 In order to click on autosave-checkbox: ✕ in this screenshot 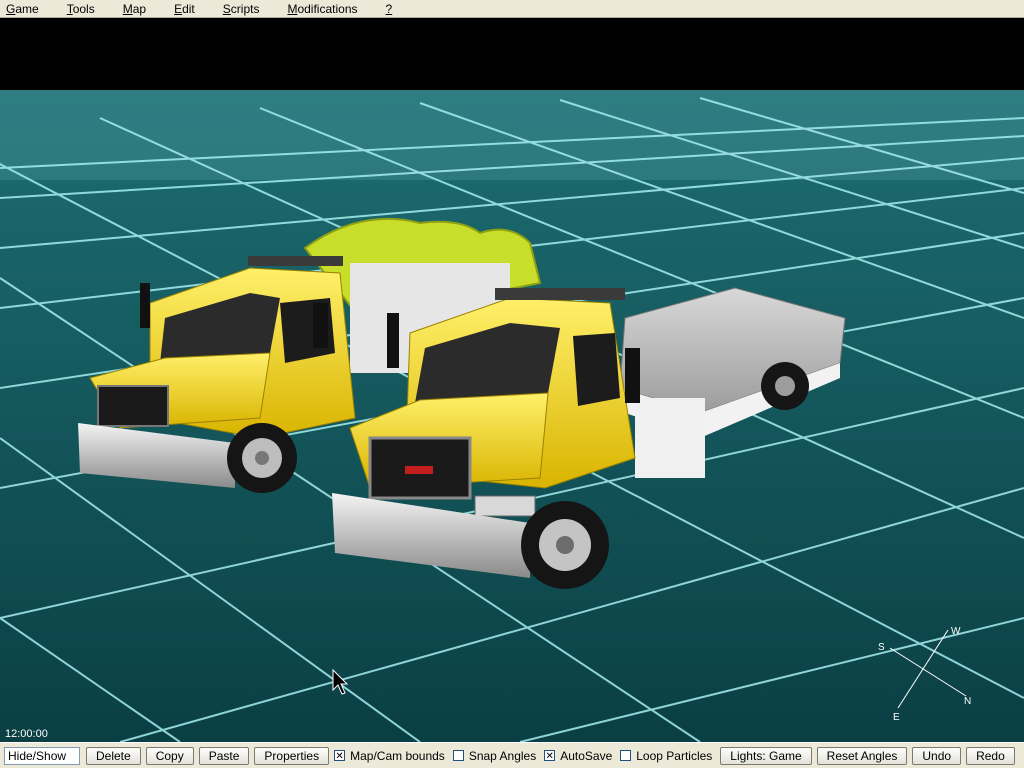, I will do `click(550, 756)`.